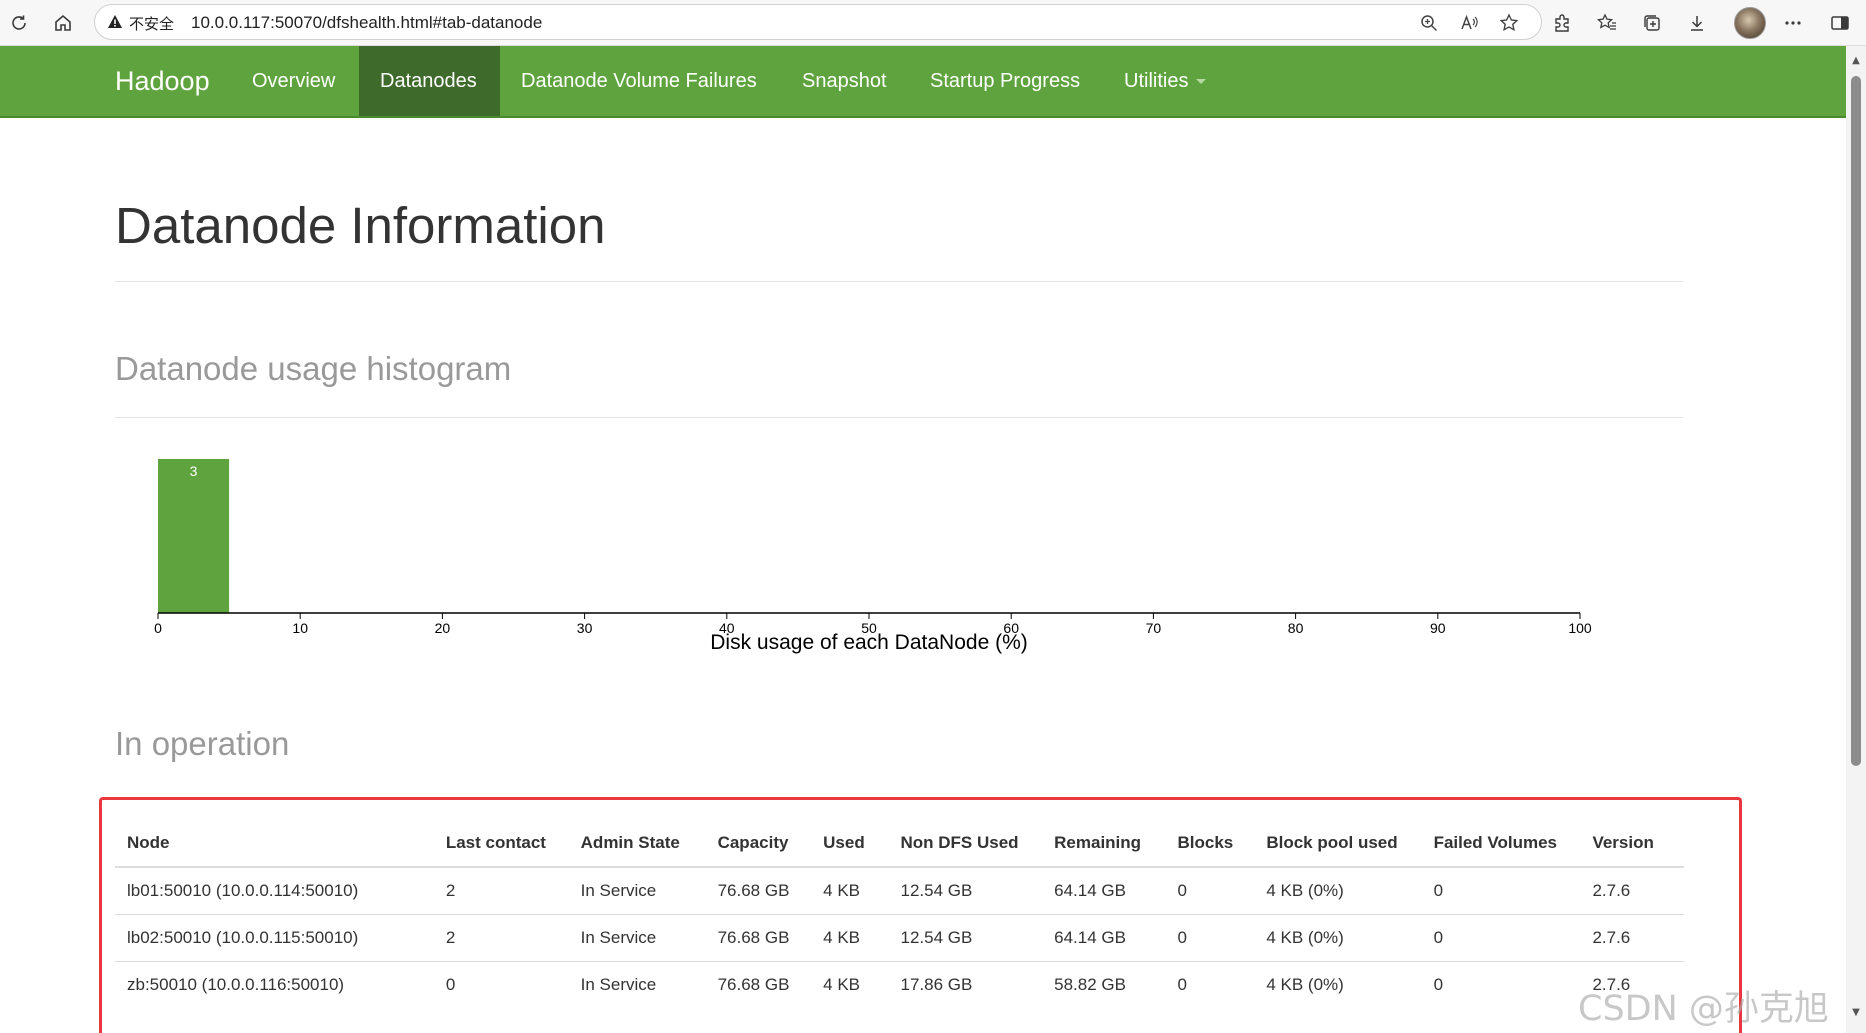  What do you see at coordinates (313, 368) in the screenshot?
I see `histogram-heading: Datanode usage histogram` at bounding box center [313, 368].